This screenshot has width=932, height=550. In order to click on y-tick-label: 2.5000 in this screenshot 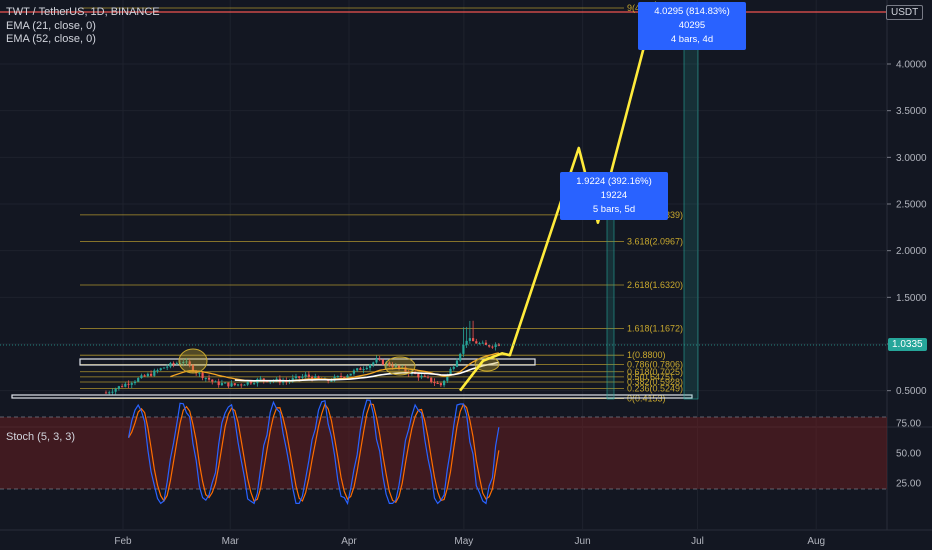, I will do `click(911, 205)`.